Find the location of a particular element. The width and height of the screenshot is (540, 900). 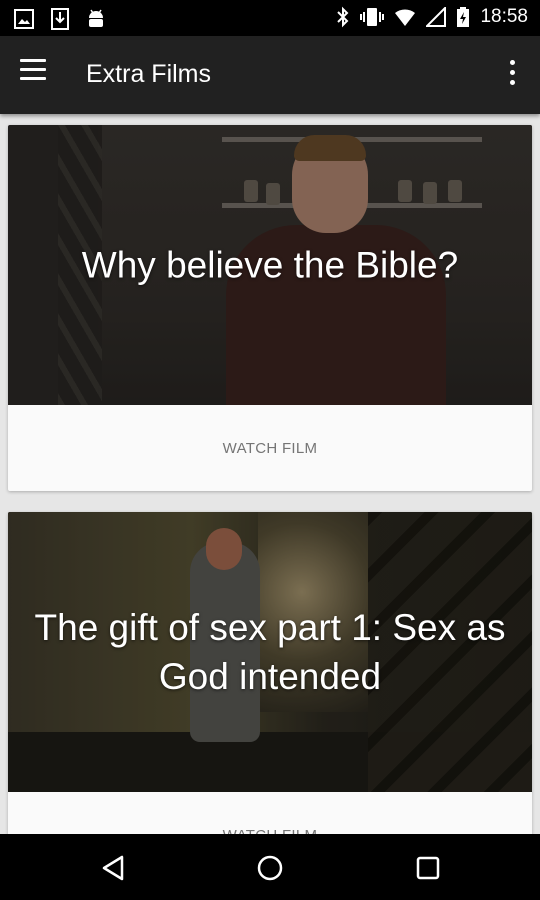

android-icon is located at coordinates (96, 18).